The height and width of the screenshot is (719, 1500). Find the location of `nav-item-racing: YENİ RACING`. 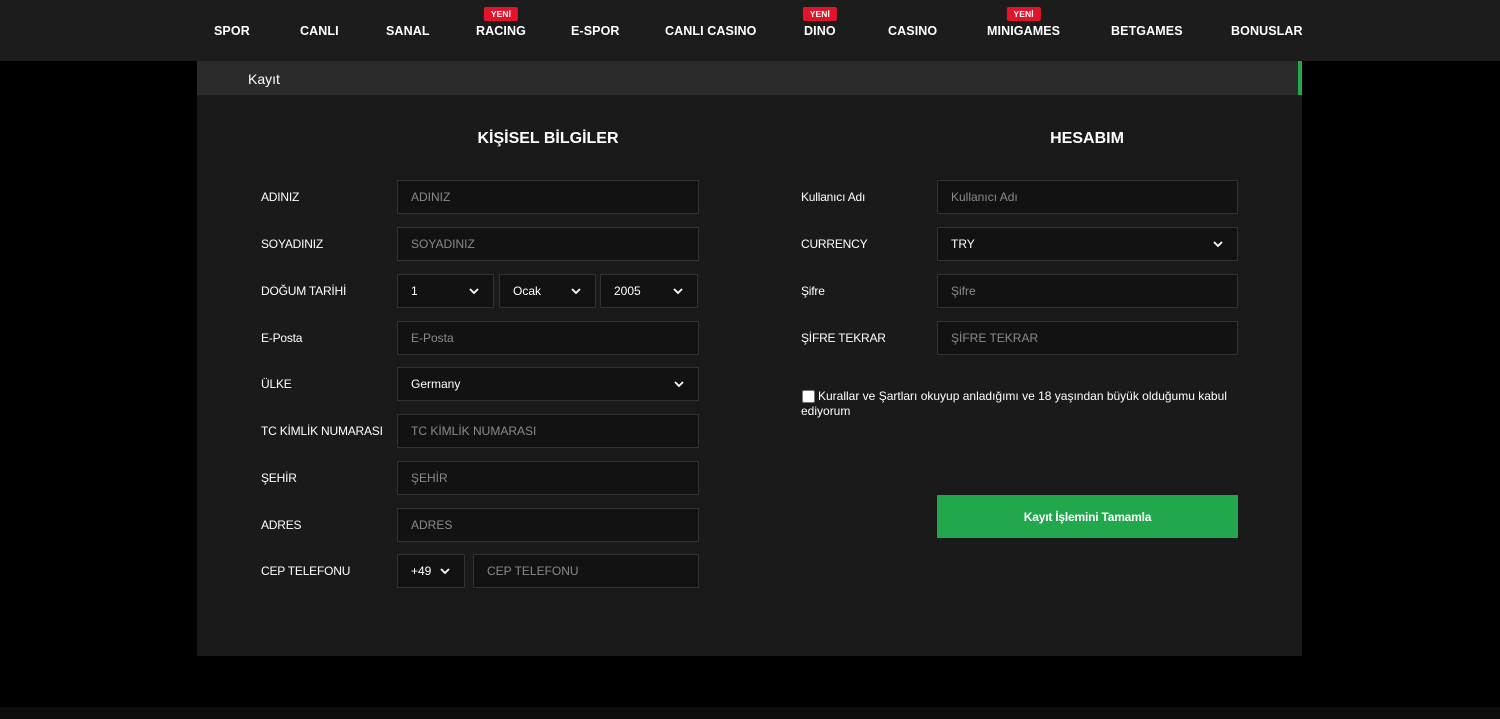

nav-item-racing: YENİ RACING is located at coordinates (501, 22).